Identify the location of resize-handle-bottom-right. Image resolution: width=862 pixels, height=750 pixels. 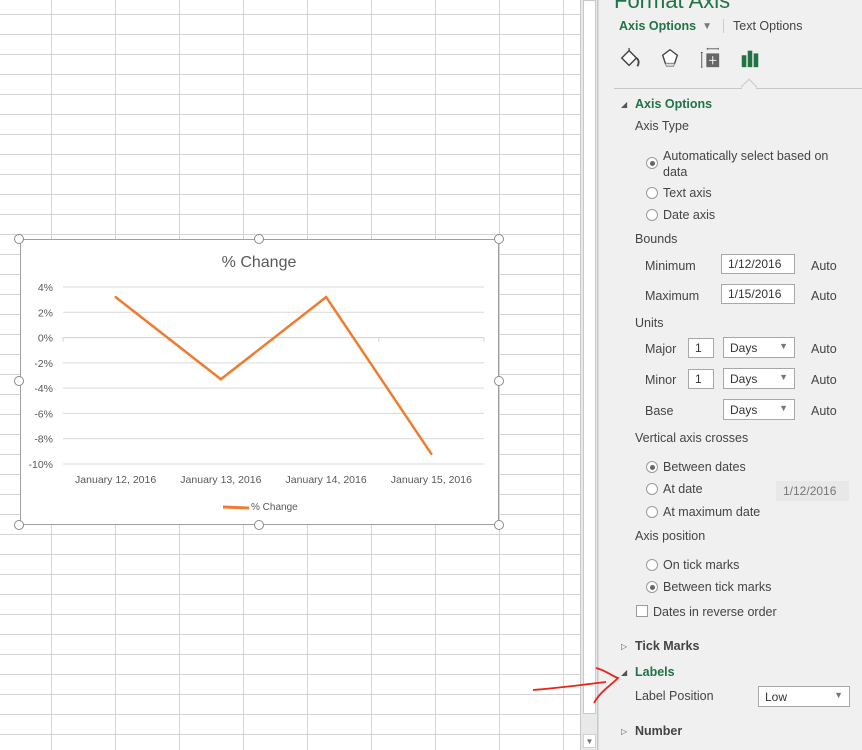
(499, 525).